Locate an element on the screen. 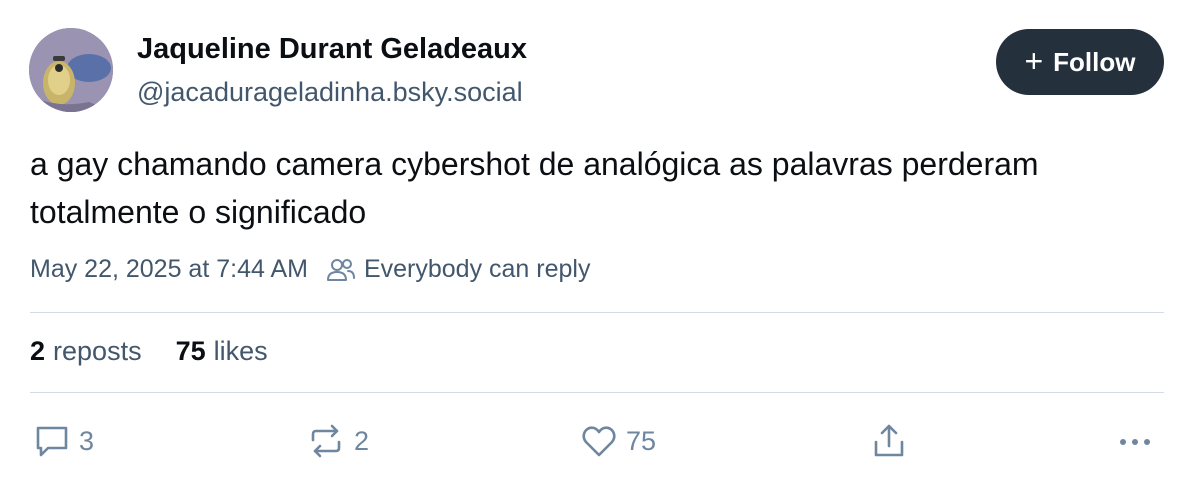  follow-button: + Follow is located at coordinates (1080, 62).